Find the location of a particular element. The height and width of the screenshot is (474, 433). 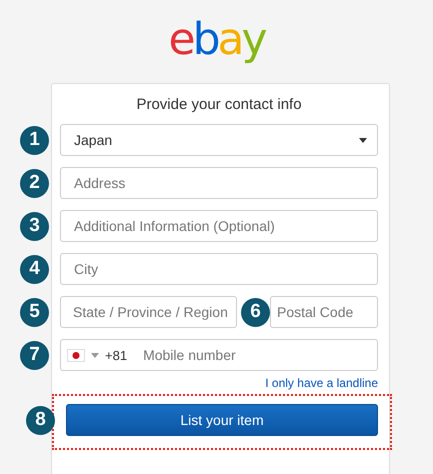

step-badge: 2 is located at coordinates (34, 183).